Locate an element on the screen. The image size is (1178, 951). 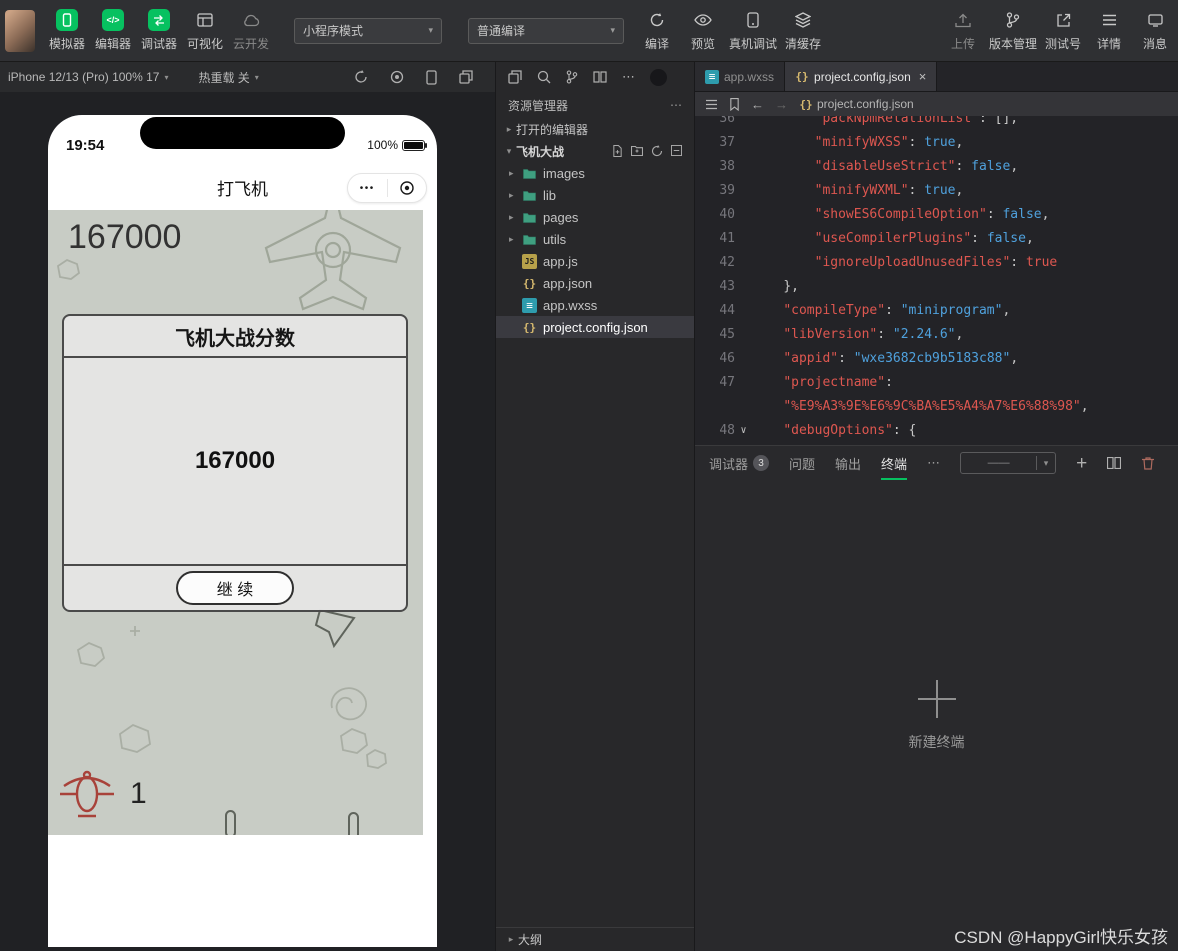
collapse-all-icon is located at coordinates (676, 151).